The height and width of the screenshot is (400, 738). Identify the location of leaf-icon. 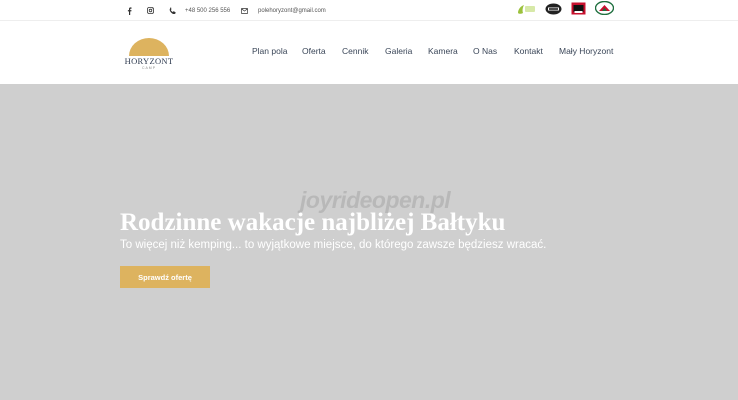
(526, 11).